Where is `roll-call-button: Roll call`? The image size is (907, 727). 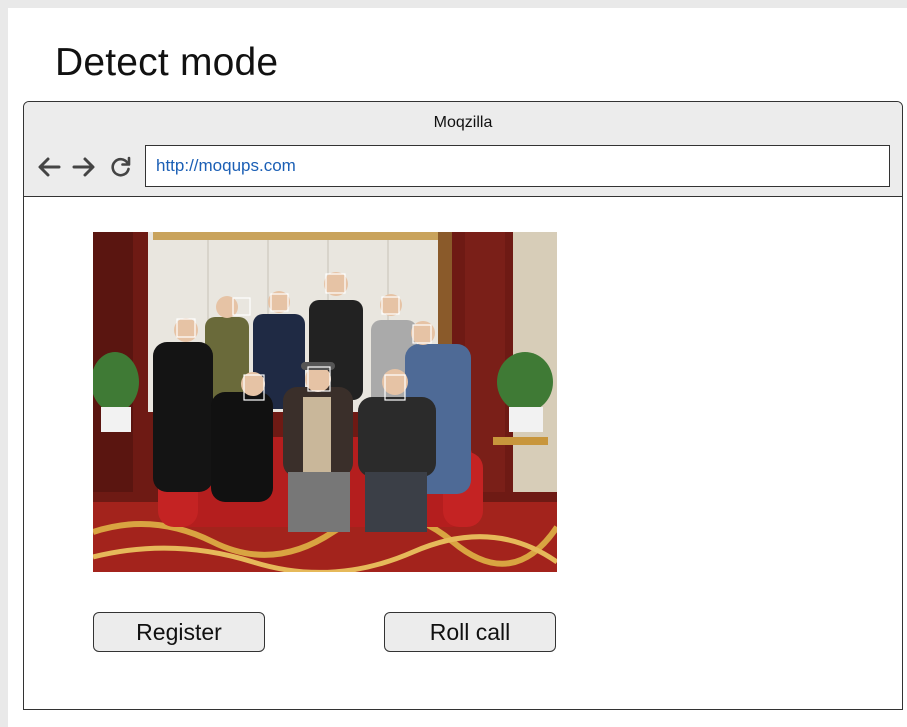 roll-call-button: Roll call is located at coordinates (470, 632).